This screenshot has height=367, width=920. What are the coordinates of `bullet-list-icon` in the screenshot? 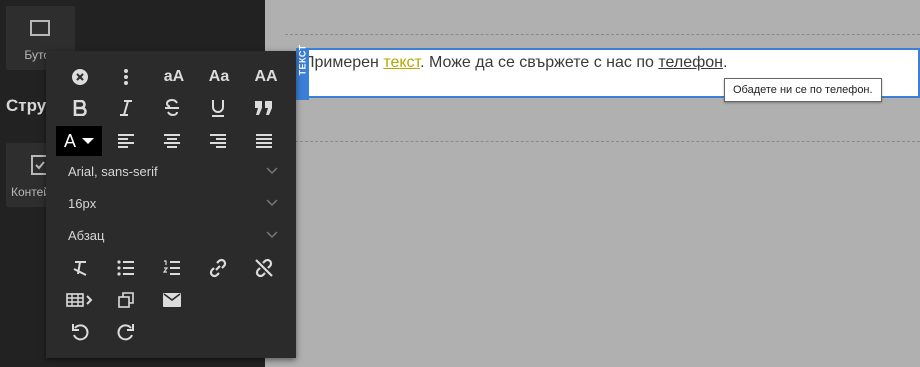 It's located at (125, 268).